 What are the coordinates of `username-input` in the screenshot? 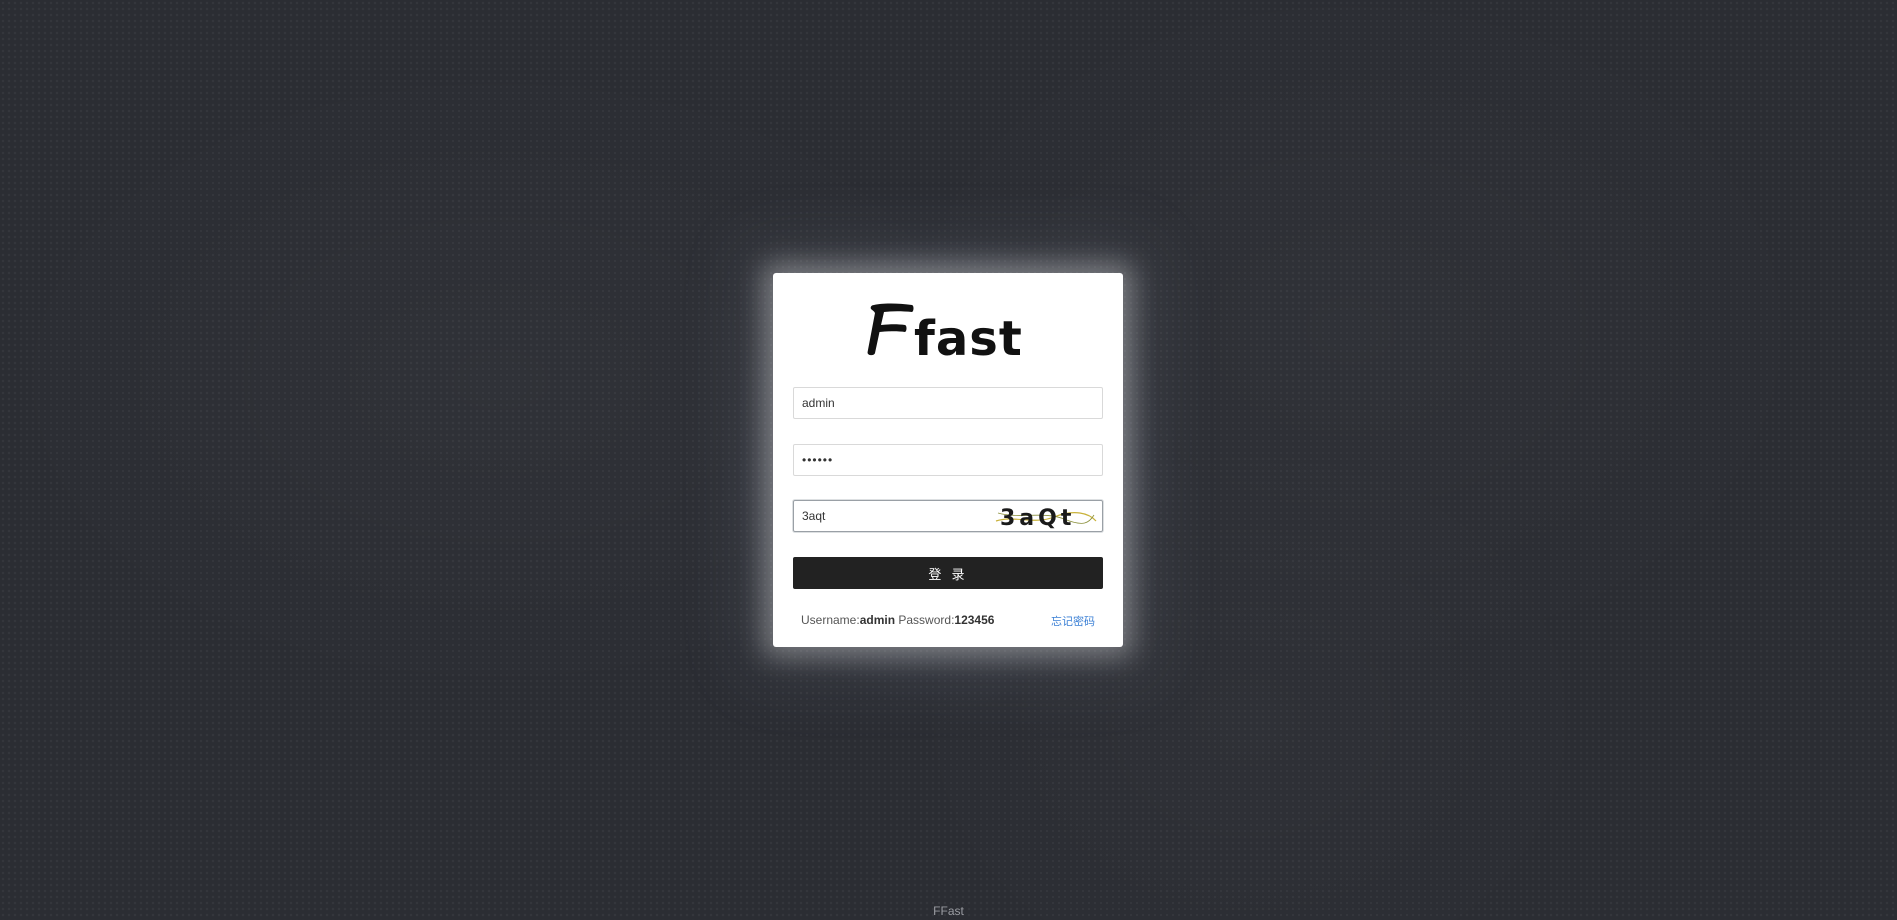 It's located at (948, 403).